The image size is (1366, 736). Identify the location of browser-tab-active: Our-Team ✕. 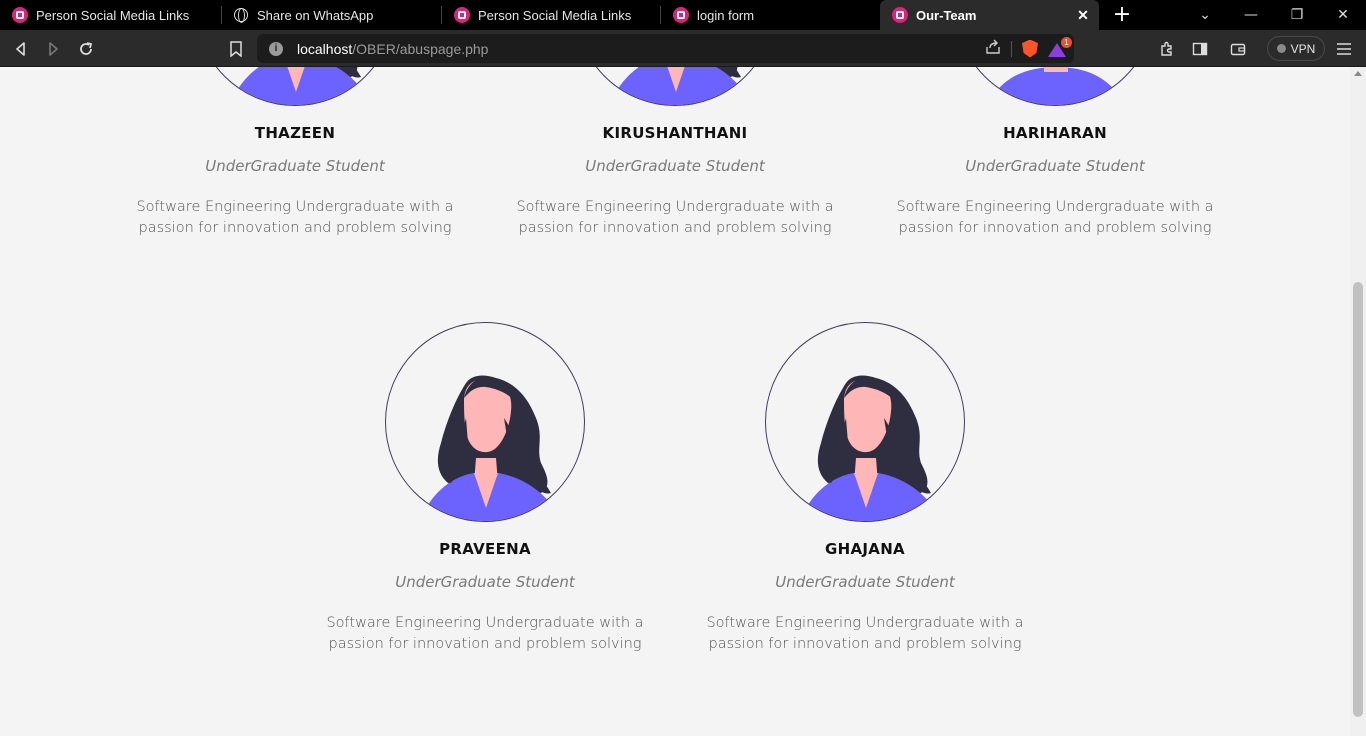
(989, 15).